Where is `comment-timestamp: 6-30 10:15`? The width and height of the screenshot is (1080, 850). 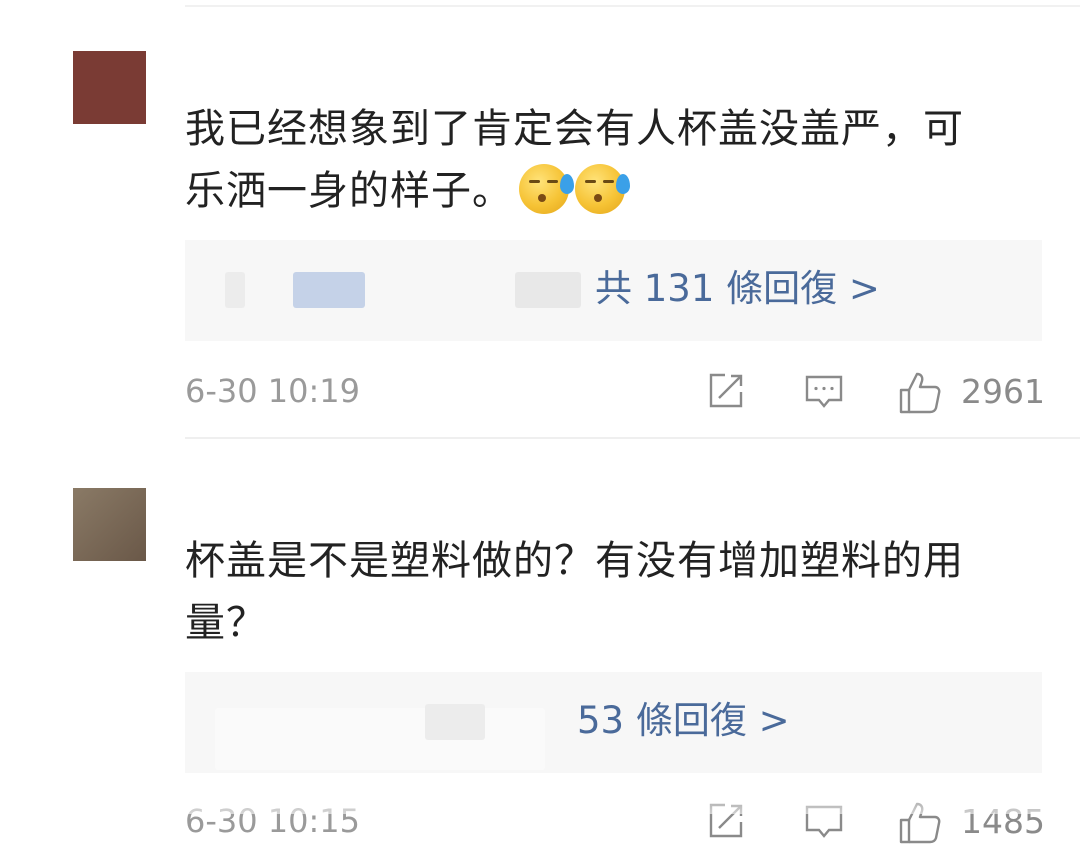
comment-timestamp: 6-30 10:15 is located at coordinates (273, 821).